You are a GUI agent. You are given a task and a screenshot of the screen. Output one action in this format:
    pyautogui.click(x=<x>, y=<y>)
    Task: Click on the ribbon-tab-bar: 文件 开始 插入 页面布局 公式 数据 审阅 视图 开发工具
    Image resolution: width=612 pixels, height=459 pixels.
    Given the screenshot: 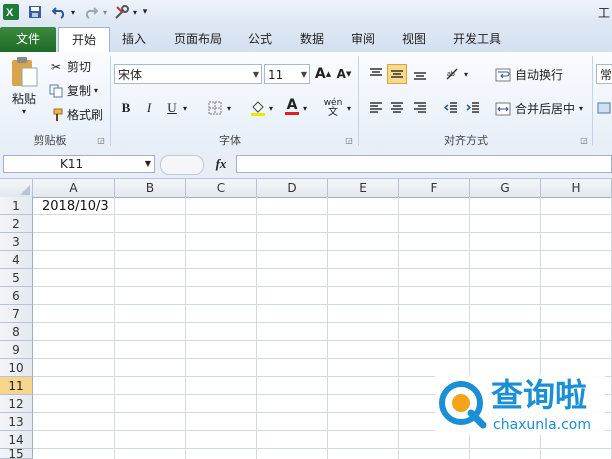 What is the action you would take?
    pyautogui.click(x=306, y=38)
    